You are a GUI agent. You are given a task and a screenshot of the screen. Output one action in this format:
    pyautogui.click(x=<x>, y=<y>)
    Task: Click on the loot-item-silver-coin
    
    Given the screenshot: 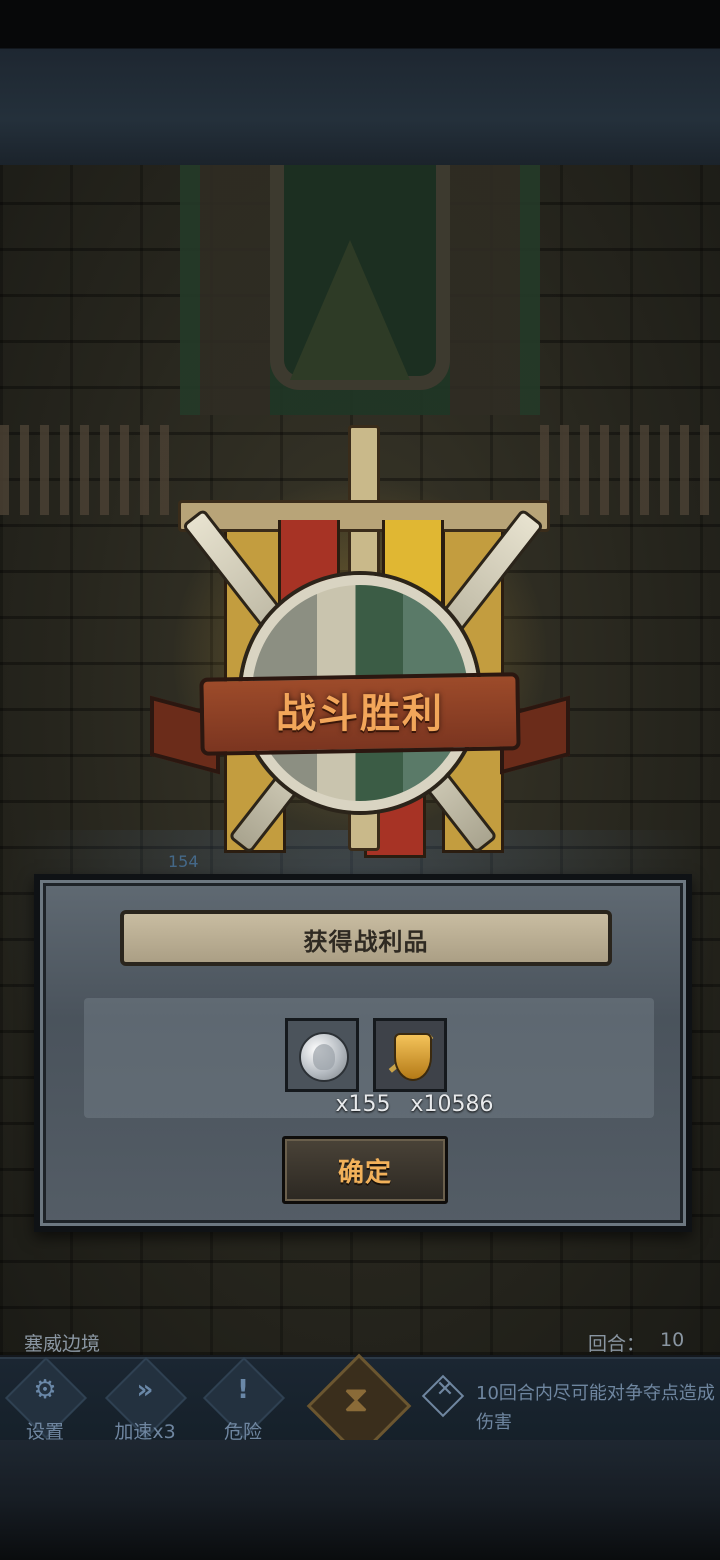 What is the action you would take?
    pyautogui.click(x=322, y=1055)
    